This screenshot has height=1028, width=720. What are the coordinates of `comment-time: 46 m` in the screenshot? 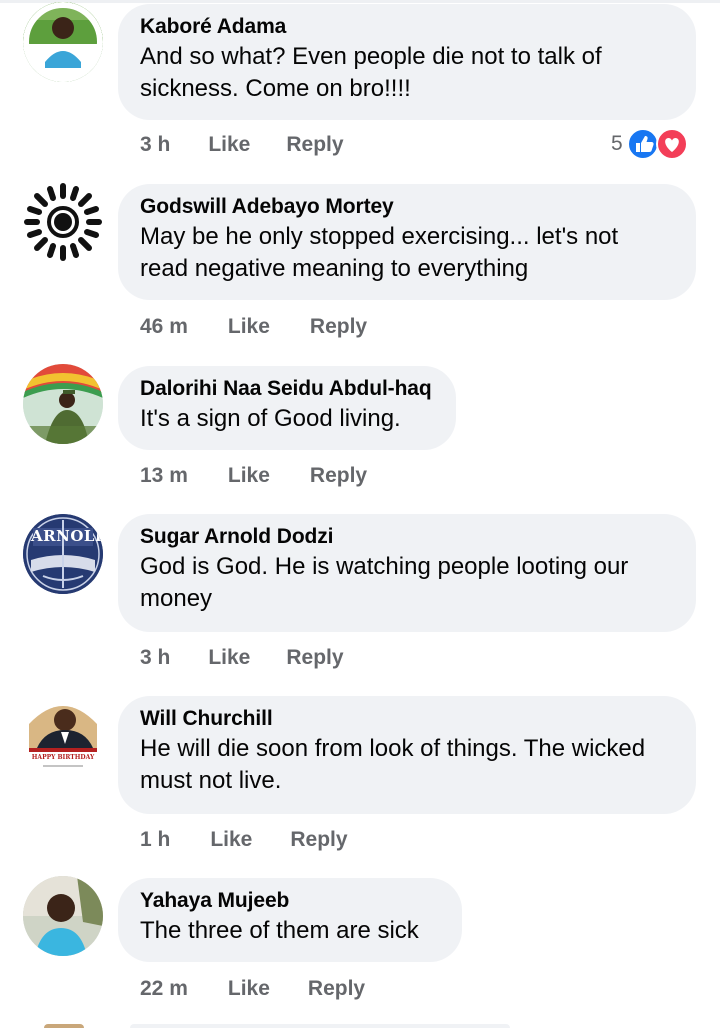 It's located at (164, 327).